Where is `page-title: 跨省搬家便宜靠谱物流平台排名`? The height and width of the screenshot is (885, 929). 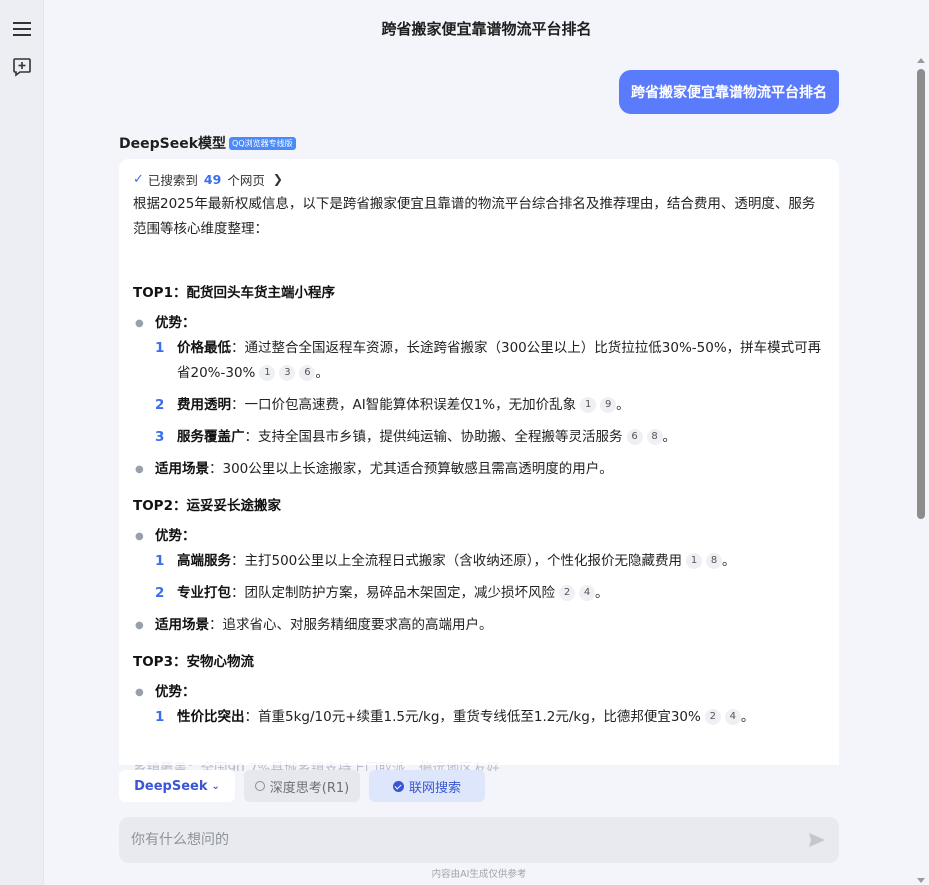
page-title: 跨省搬家便宜靠谱物流平台排名 is located at coordinates (486, 28).